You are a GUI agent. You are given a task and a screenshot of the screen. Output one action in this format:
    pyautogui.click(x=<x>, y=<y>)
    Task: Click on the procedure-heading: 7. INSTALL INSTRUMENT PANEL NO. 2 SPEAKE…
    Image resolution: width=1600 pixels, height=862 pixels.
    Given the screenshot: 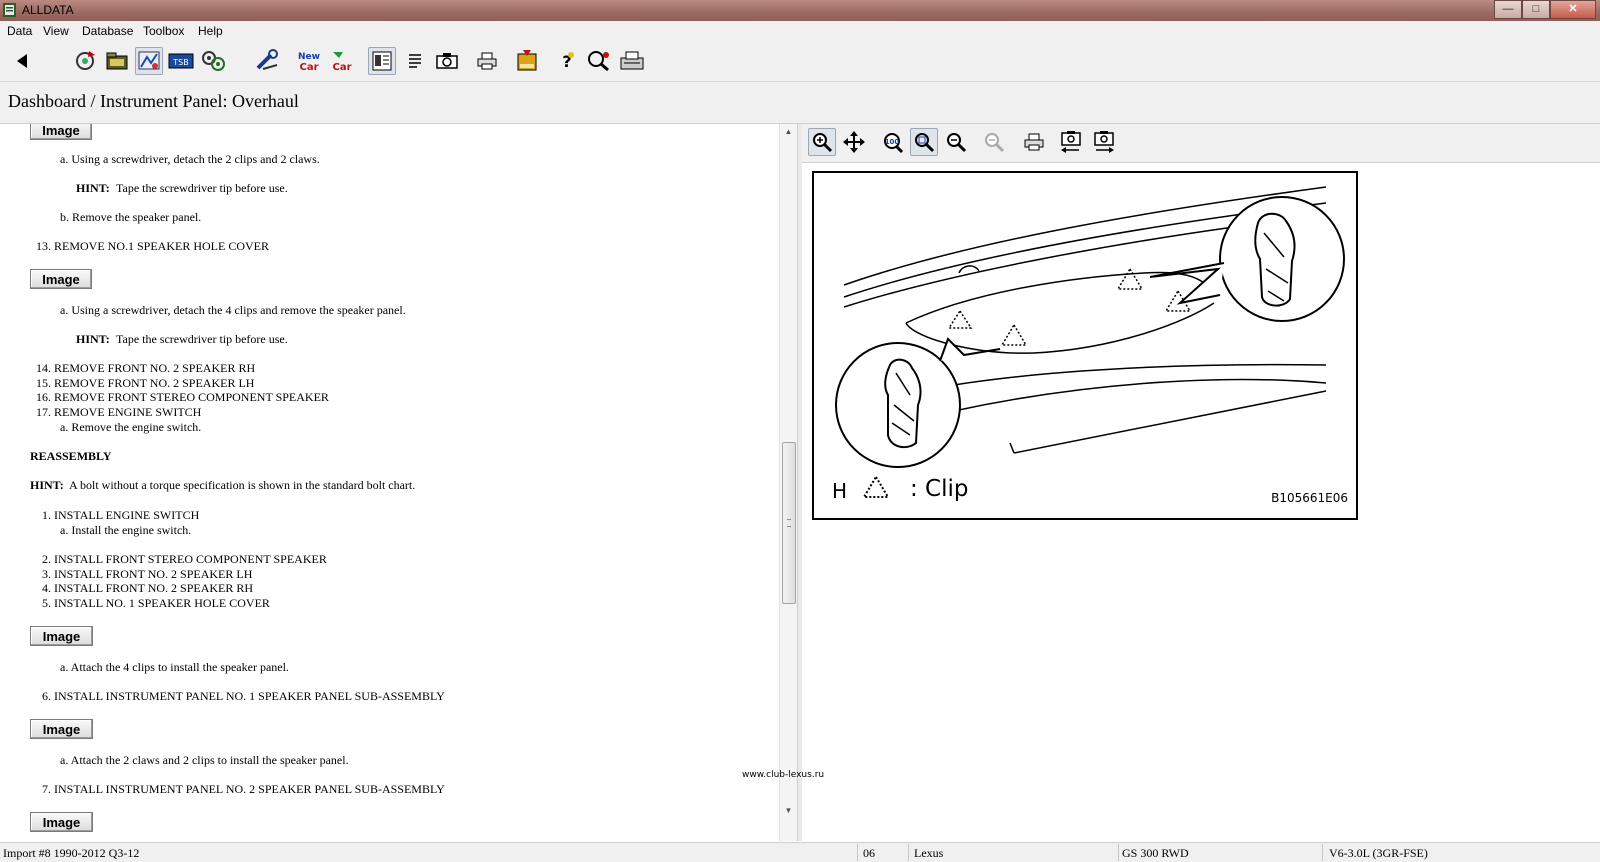 What is the action you would take?
    pyautogui.click(x=243, y=789)
    